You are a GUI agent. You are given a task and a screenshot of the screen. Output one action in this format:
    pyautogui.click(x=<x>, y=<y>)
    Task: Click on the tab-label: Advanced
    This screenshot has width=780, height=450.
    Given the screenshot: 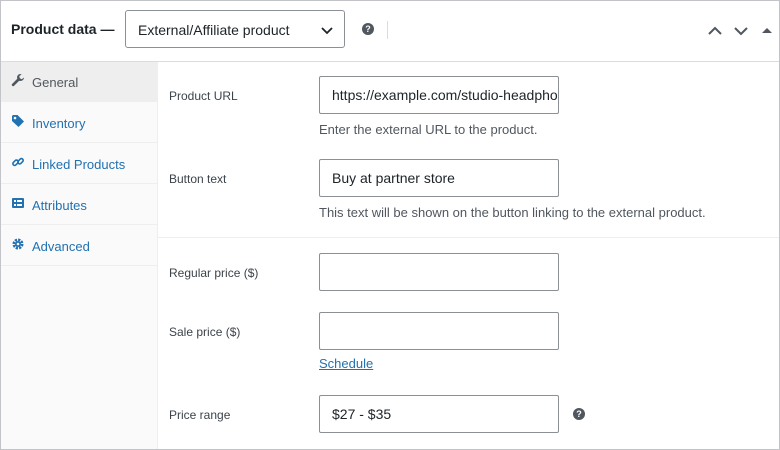 What is the action you would take?
    pyautogui.click(x=61, y=246)
    